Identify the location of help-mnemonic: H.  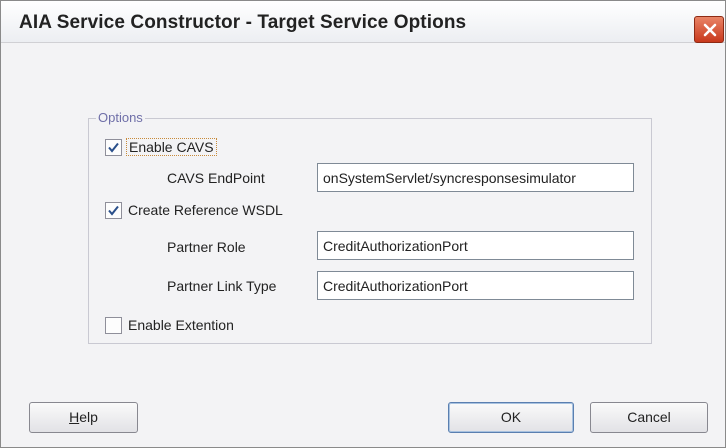
(74, 417).